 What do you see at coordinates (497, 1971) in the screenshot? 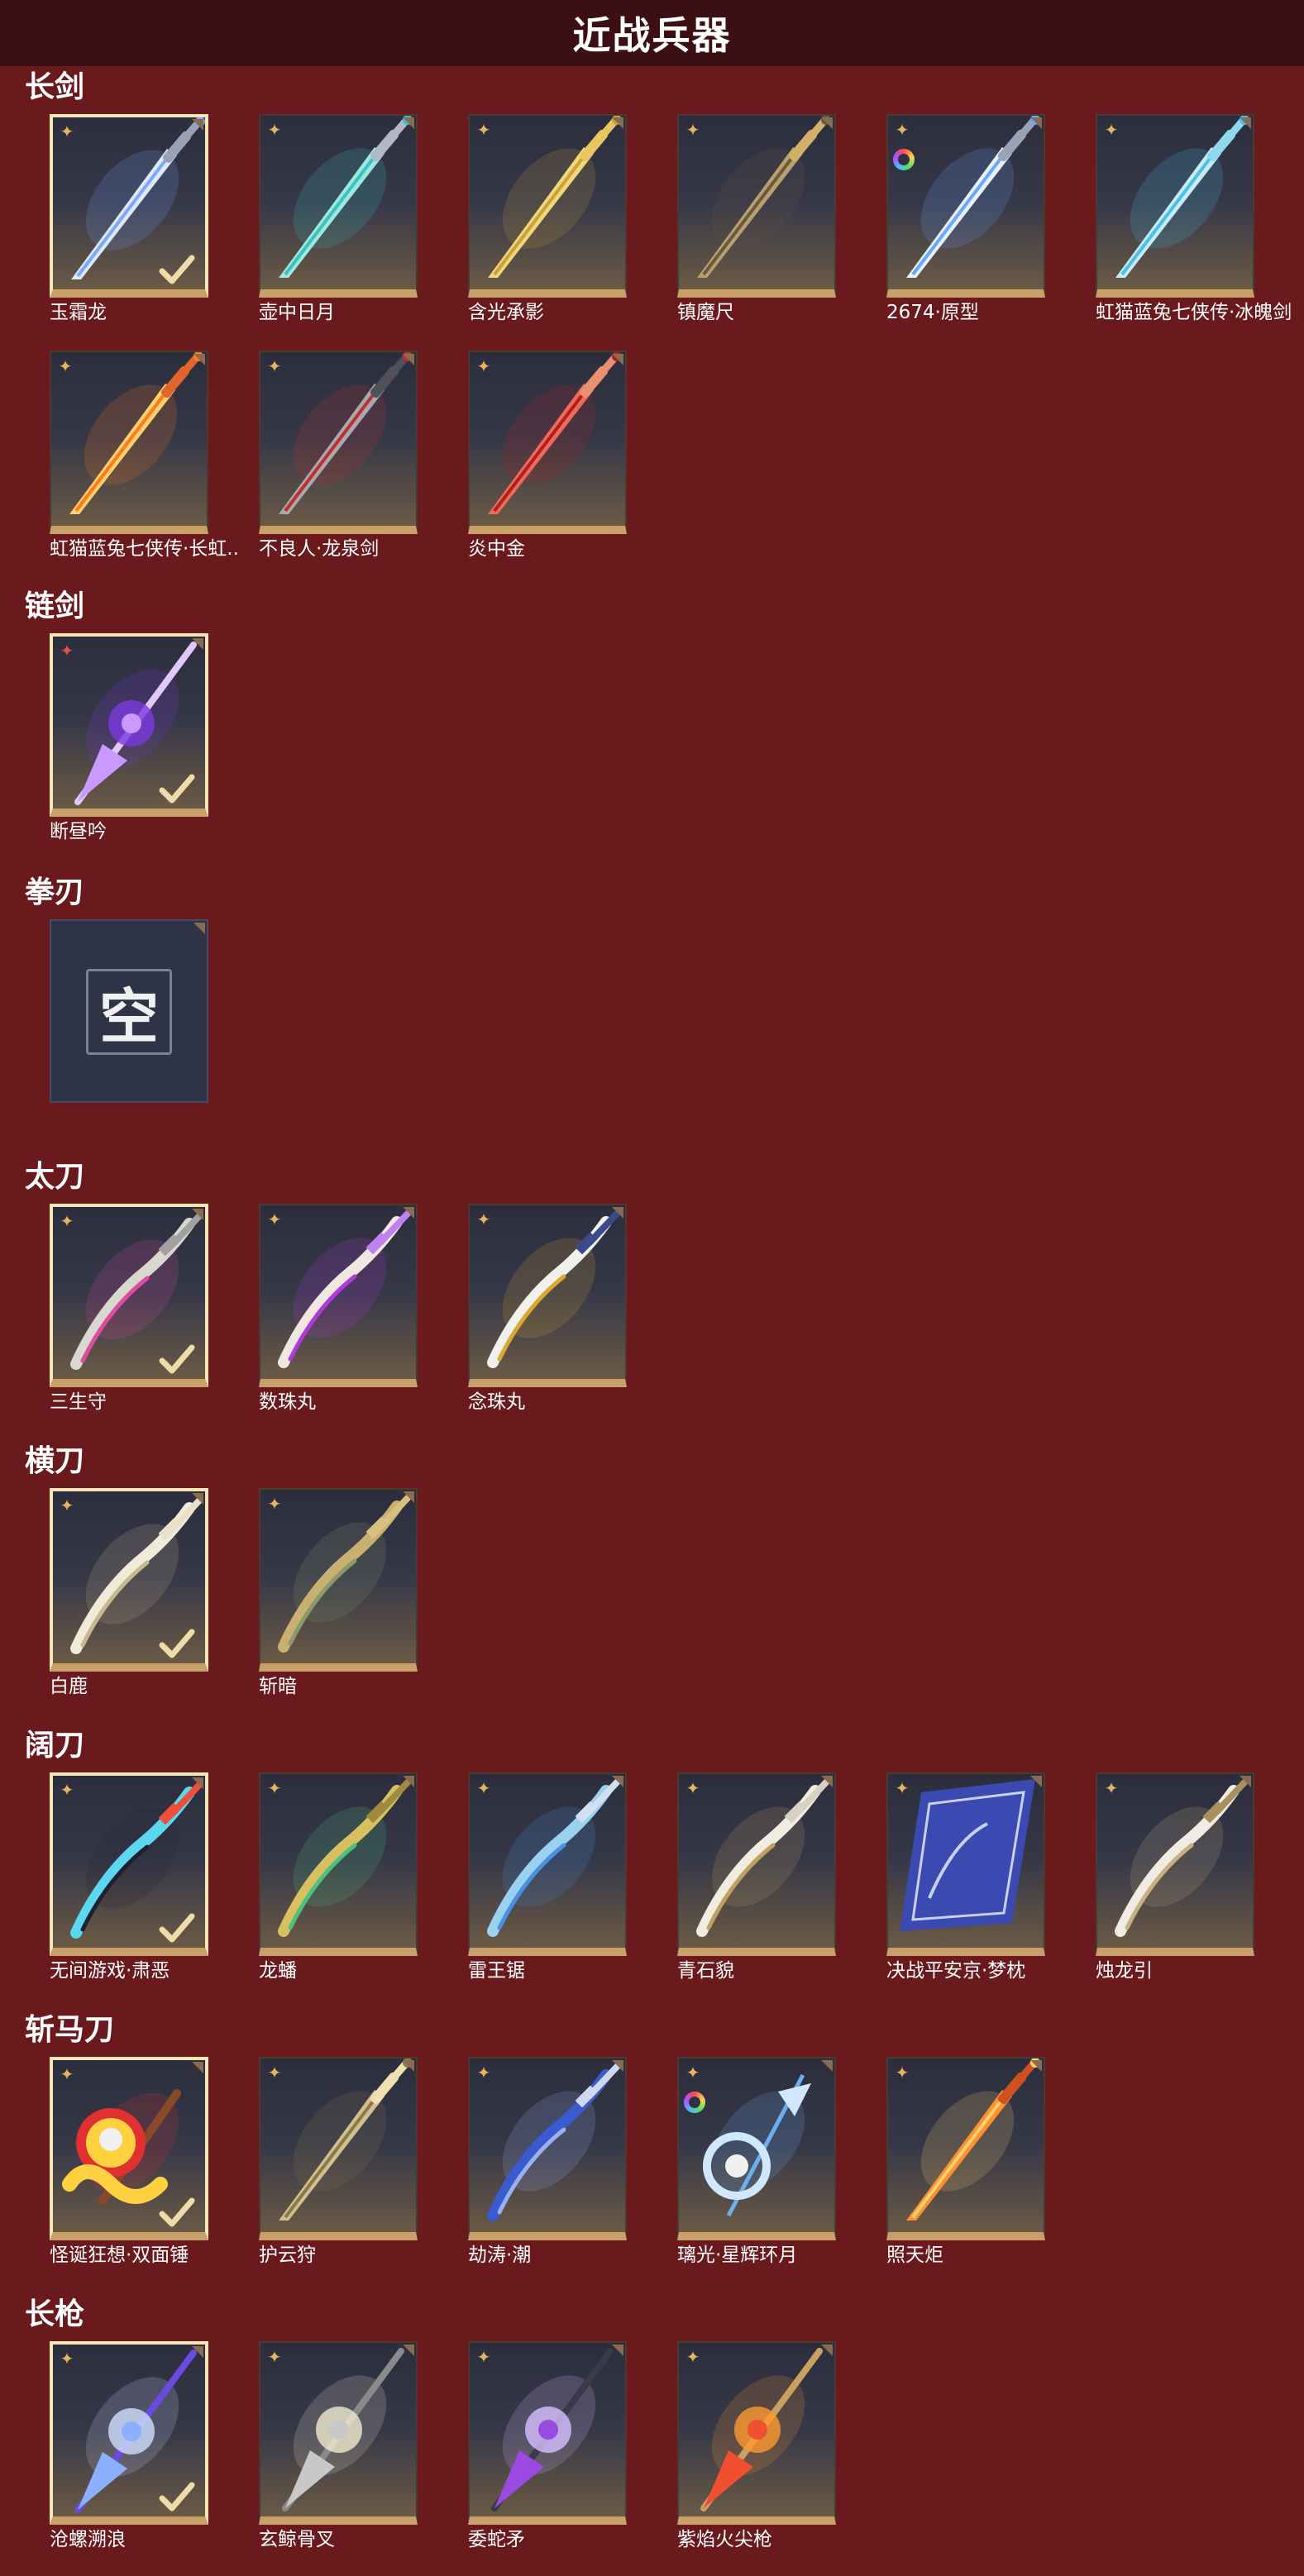
I see `weapon-name-label: 雷王锯` at bounding box center [497, 1971].